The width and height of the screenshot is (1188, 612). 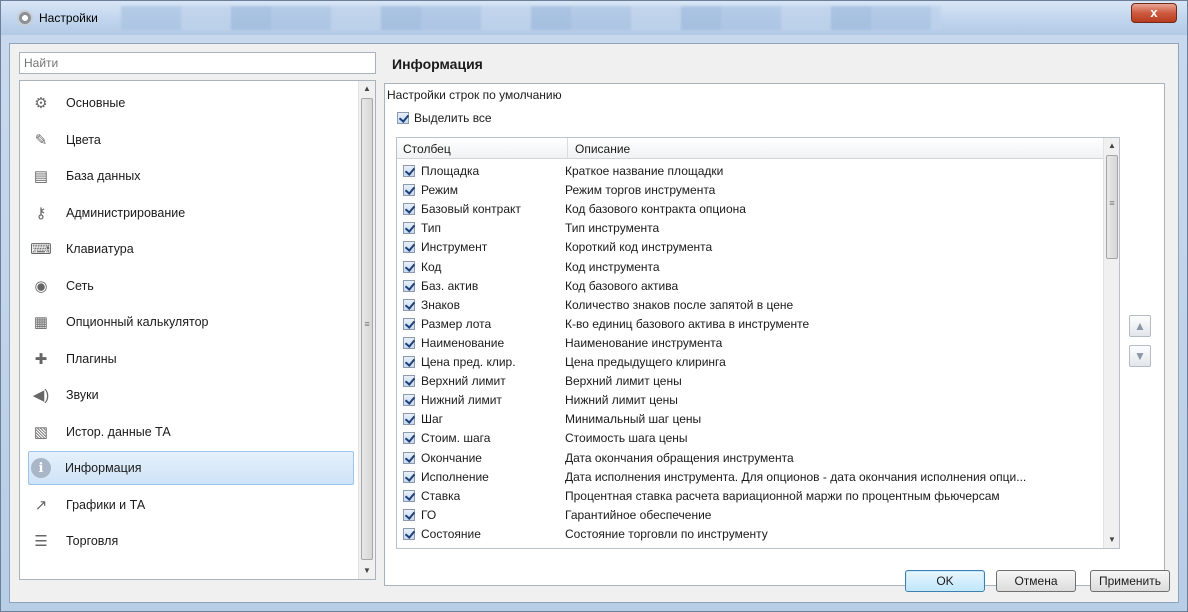 What do you see at coordinates (679, 457) in the screenshot?
I see `row-description: Дата окончания обращения инструмента` at bounding box center [679, 457].